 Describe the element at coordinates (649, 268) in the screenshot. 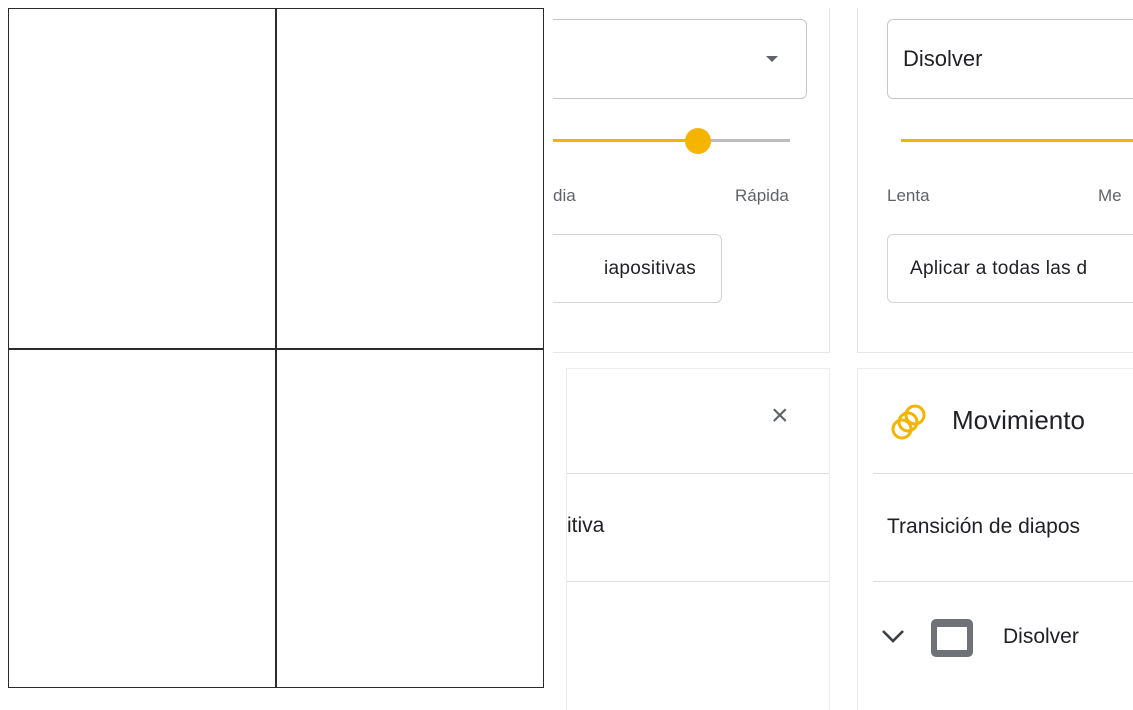

I see `apply-to-all-label: iapositivas` at that location.